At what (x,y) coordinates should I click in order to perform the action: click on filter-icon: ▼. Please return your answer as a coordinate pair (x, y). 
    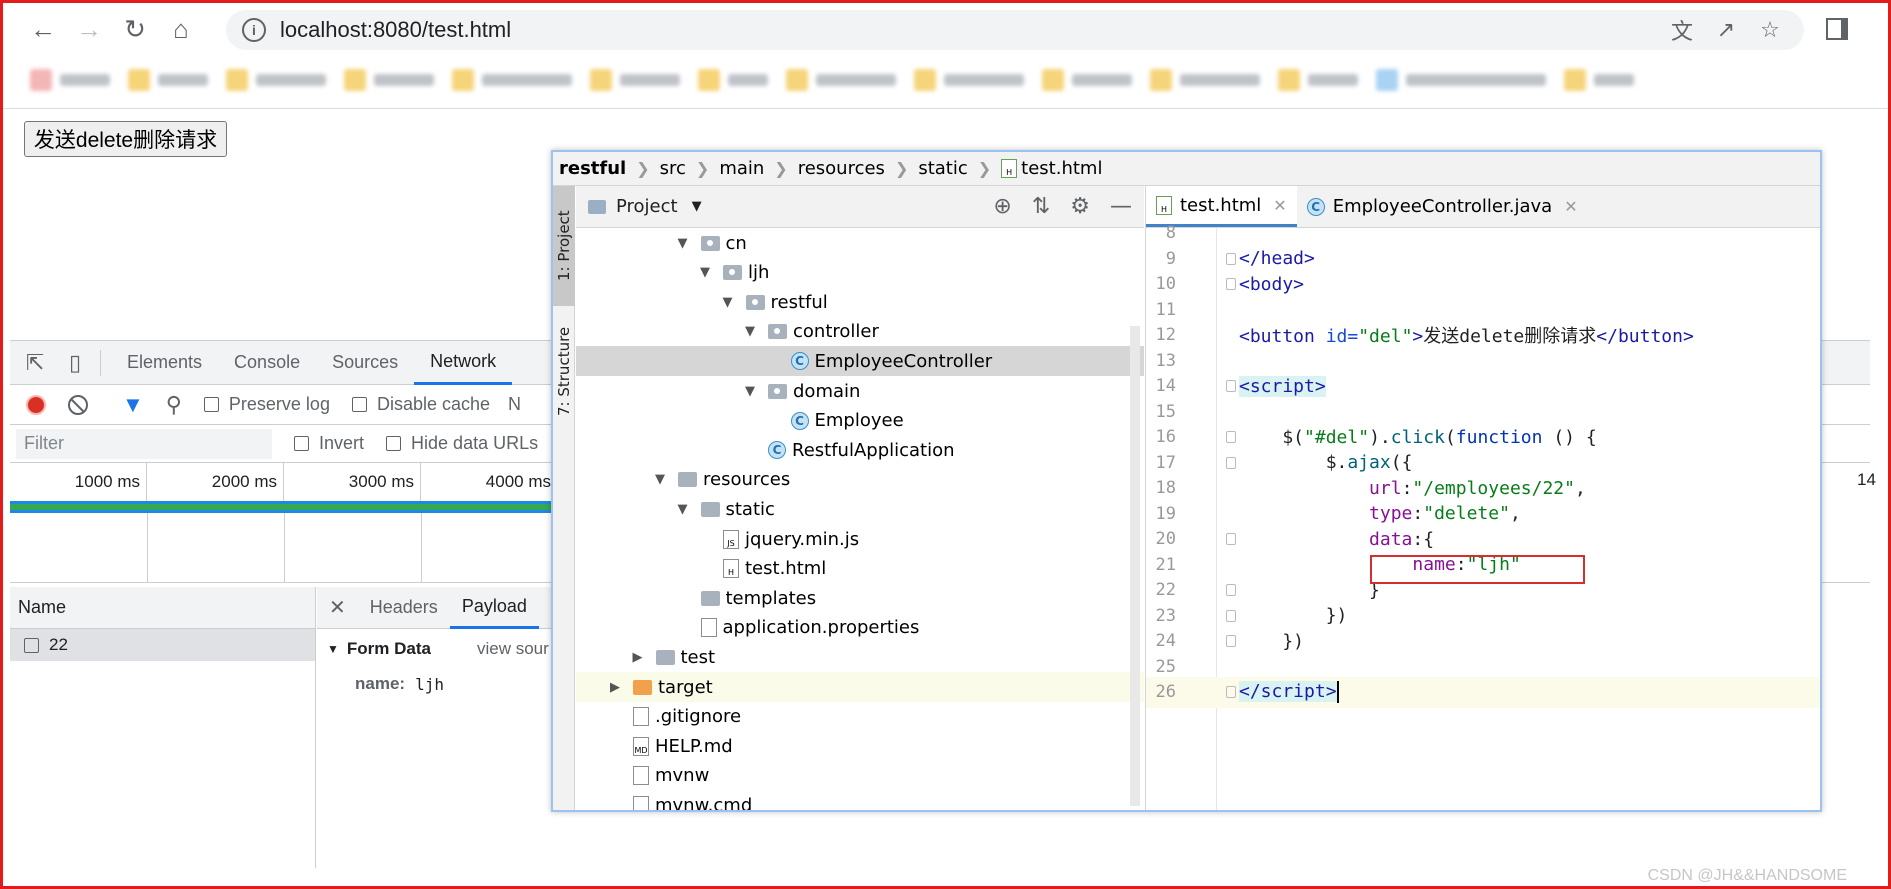
    Looking at the image, I should click on (133, 405).